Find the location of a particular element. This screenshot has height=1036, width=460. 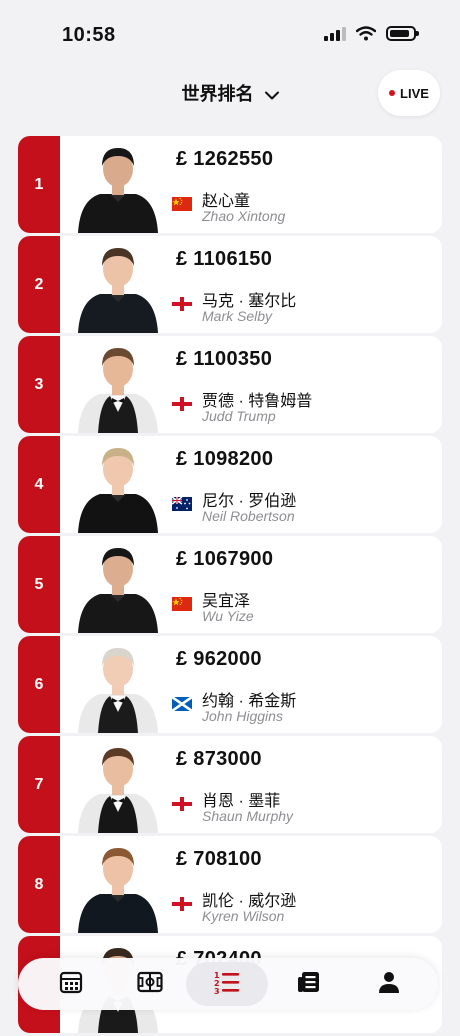

wifi-icon is located at coordinates (366, 33).